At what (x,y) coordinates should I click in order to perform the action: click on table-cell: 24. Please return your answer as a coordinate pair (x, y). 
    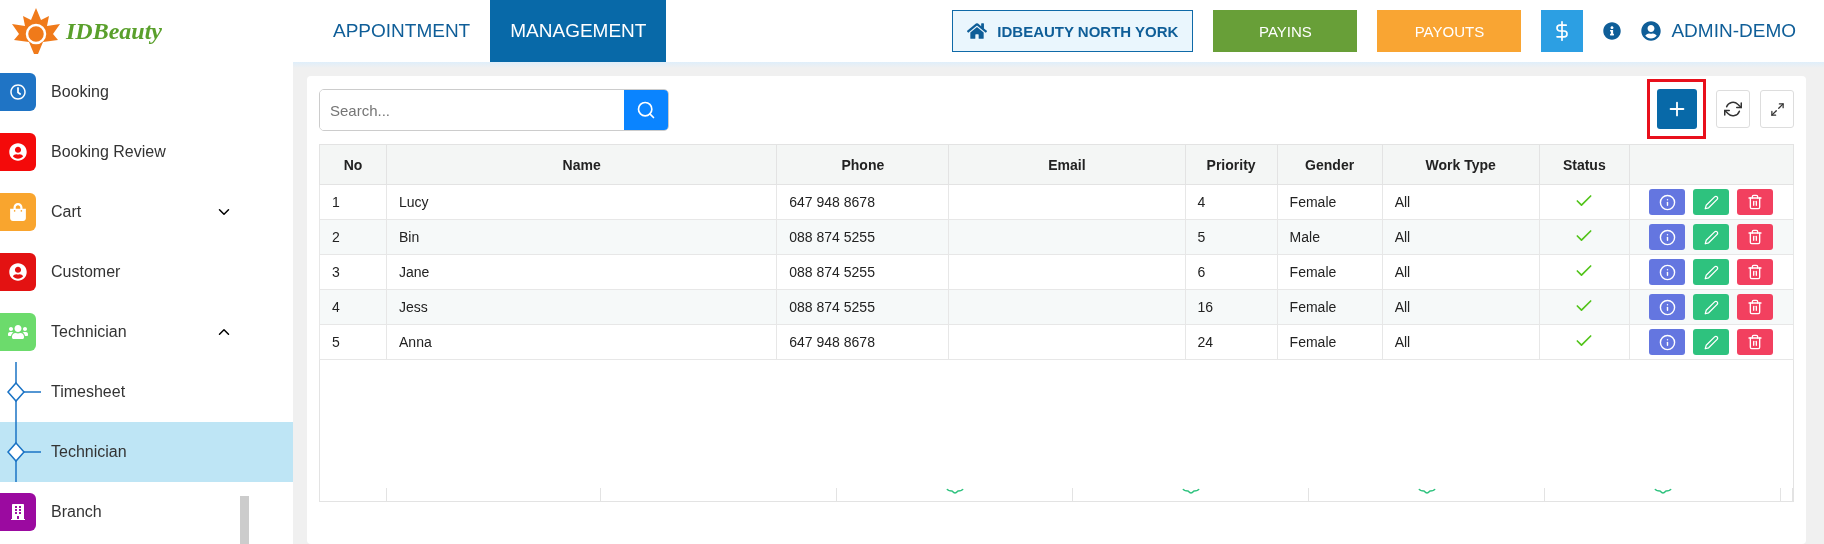
    Looking at the image, I should click on (1231, 342).